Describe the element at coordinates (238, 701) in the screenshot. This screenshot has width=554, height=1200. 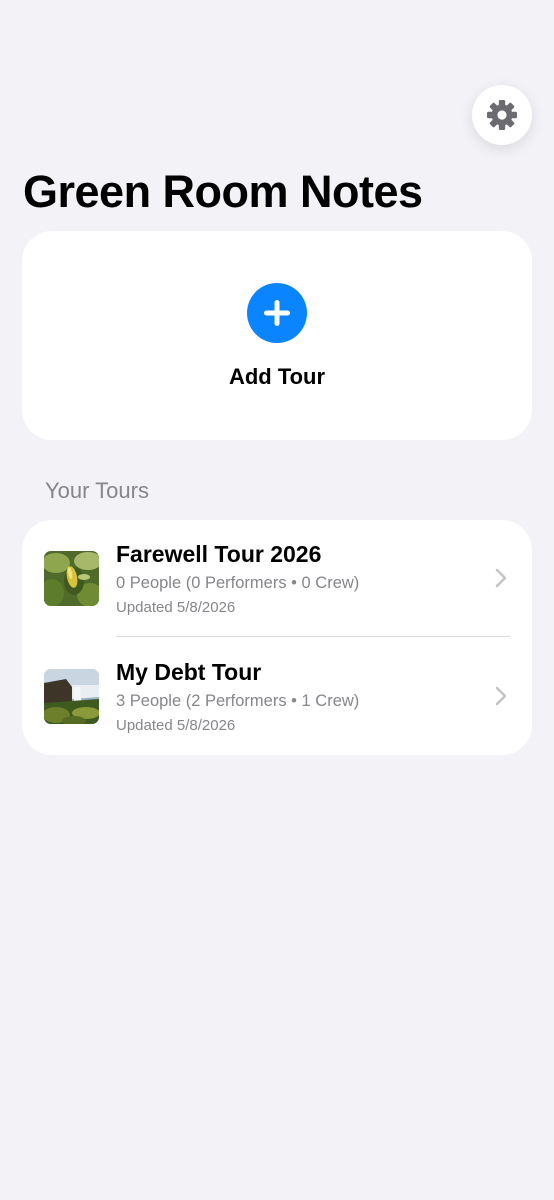
I see `tour-people-count: 3 People (2 Performers • 1 Crew)` at that location.